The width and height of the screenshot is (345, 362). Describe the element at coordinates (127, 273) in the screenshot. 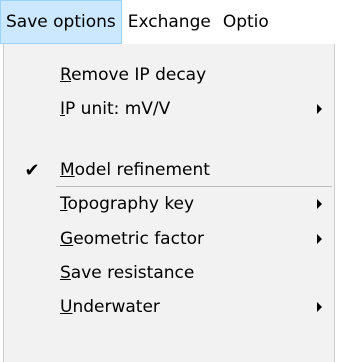

I see `menu-item-label: Save resistance` at that location.